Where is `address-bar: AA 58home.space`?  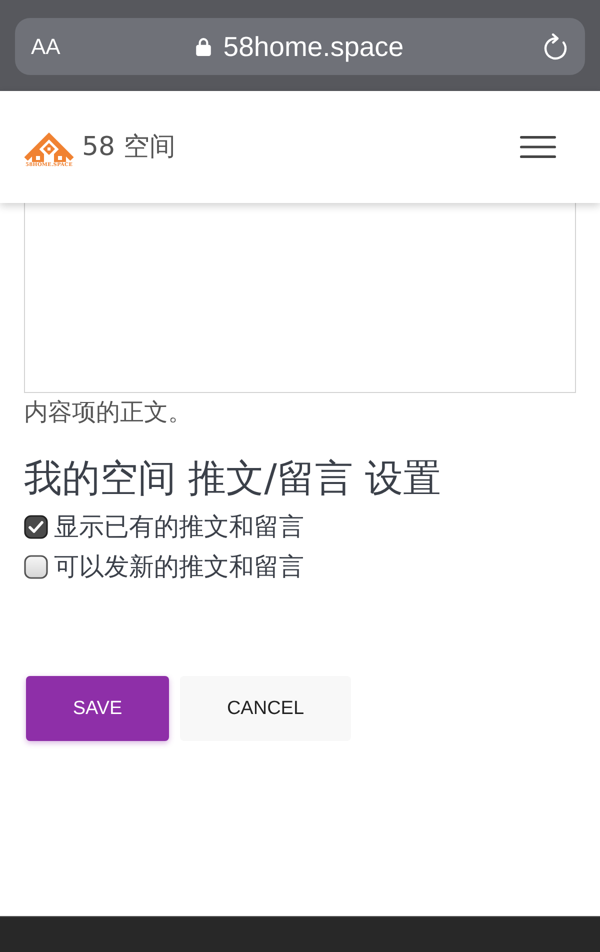
address-bar: AA 58home.space is located at coordinates (300, 46).